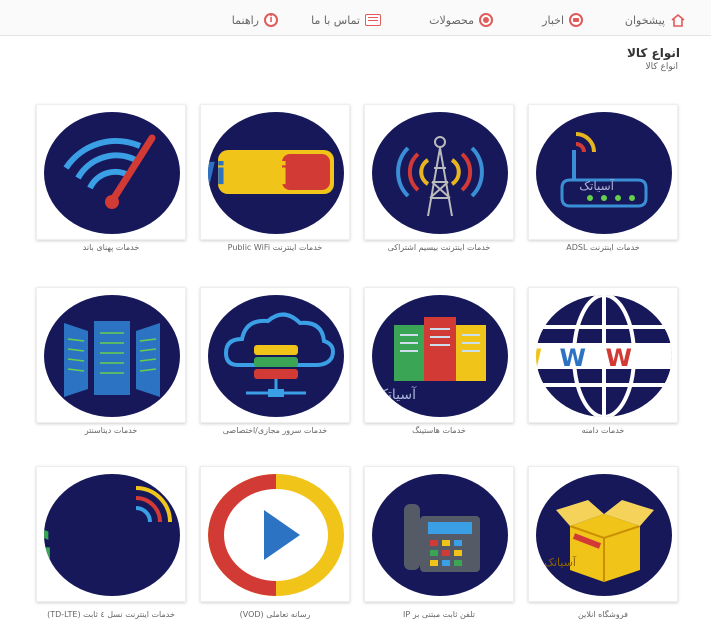  I want to click on home-icon, so click(678, 20).